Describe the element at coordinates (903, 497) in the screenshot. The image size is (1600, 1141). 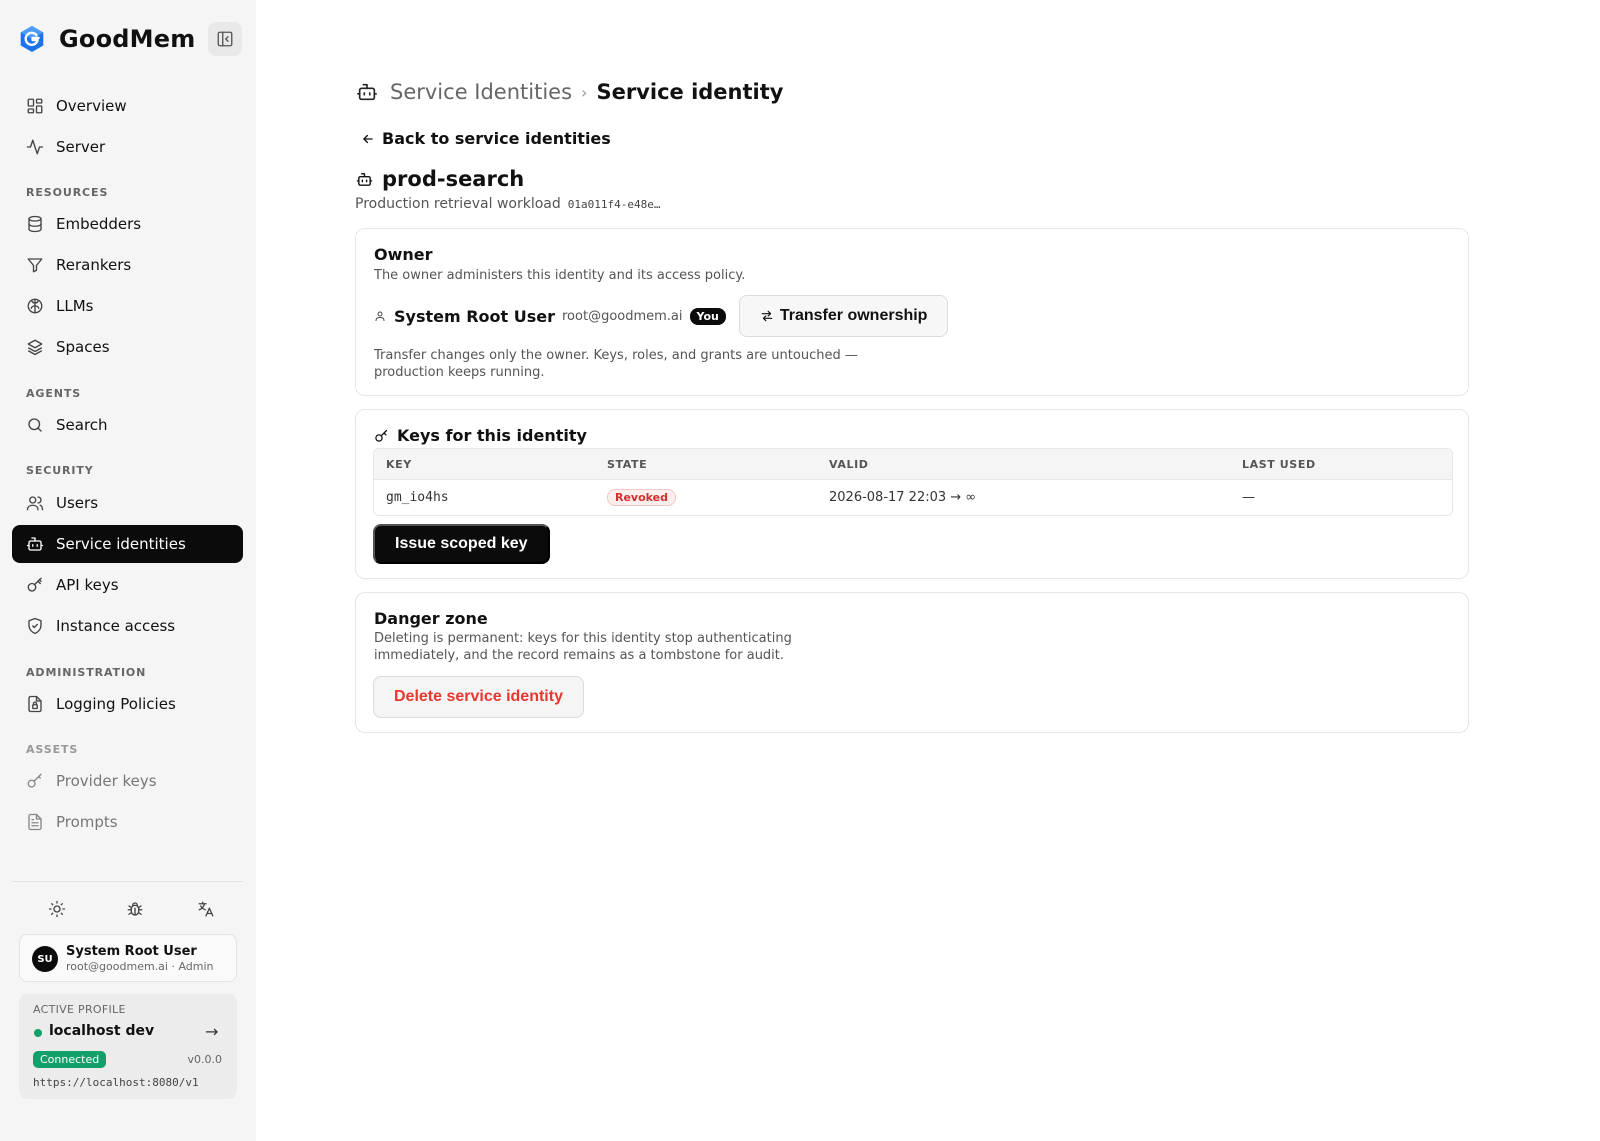
I see `key-valid: 2026-08-17 22:03 → ∞` at that location.